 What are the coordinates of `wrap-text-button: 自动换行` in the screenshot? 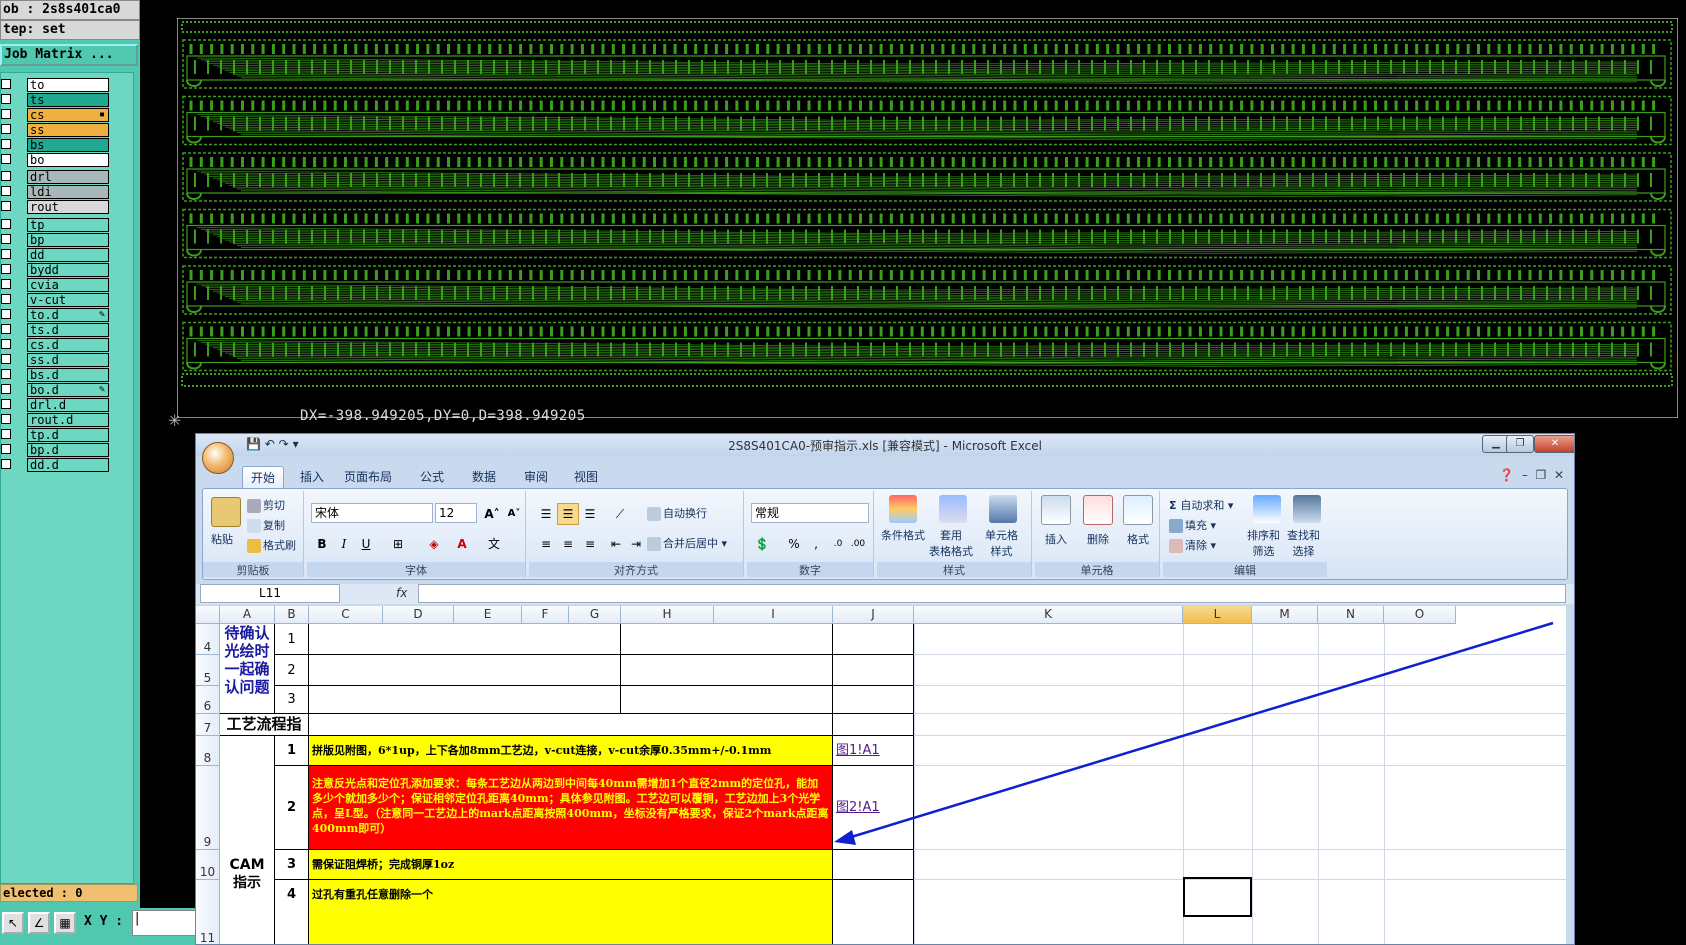 It's located at (677, 513).